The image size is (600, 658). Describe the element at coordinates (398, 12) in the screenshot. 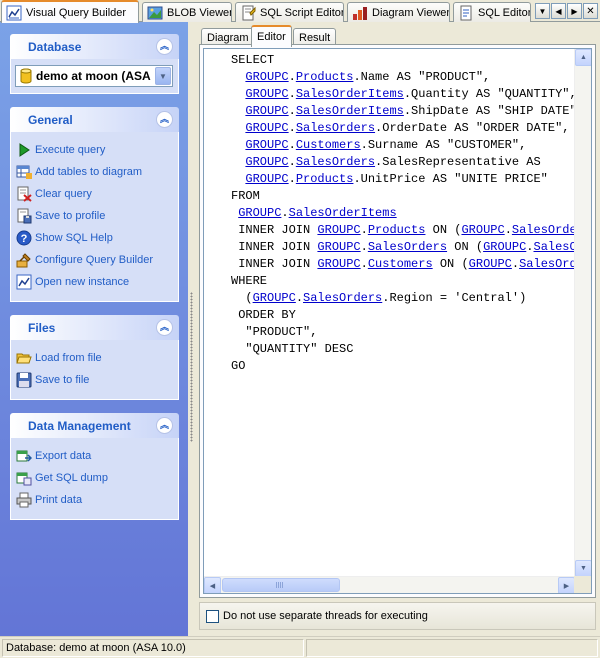

I see `tab-diagram-viewer: Diagram Viewer` at that location.